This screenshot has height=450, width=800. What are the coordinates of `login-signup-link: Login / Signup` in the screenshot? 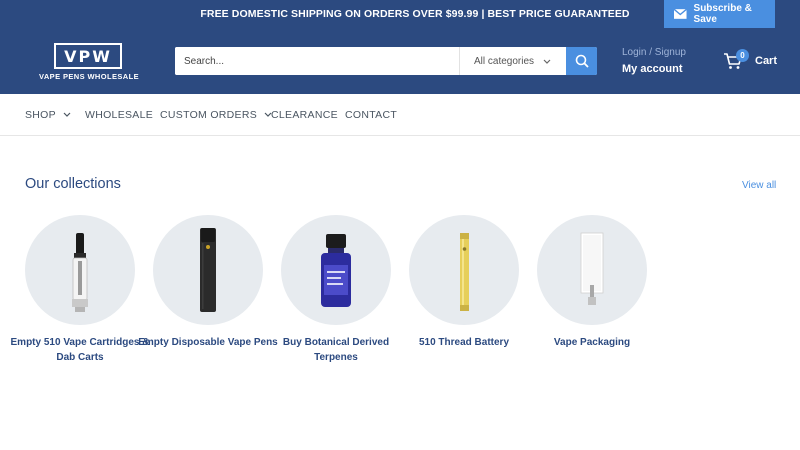 It's located at (662, 52).